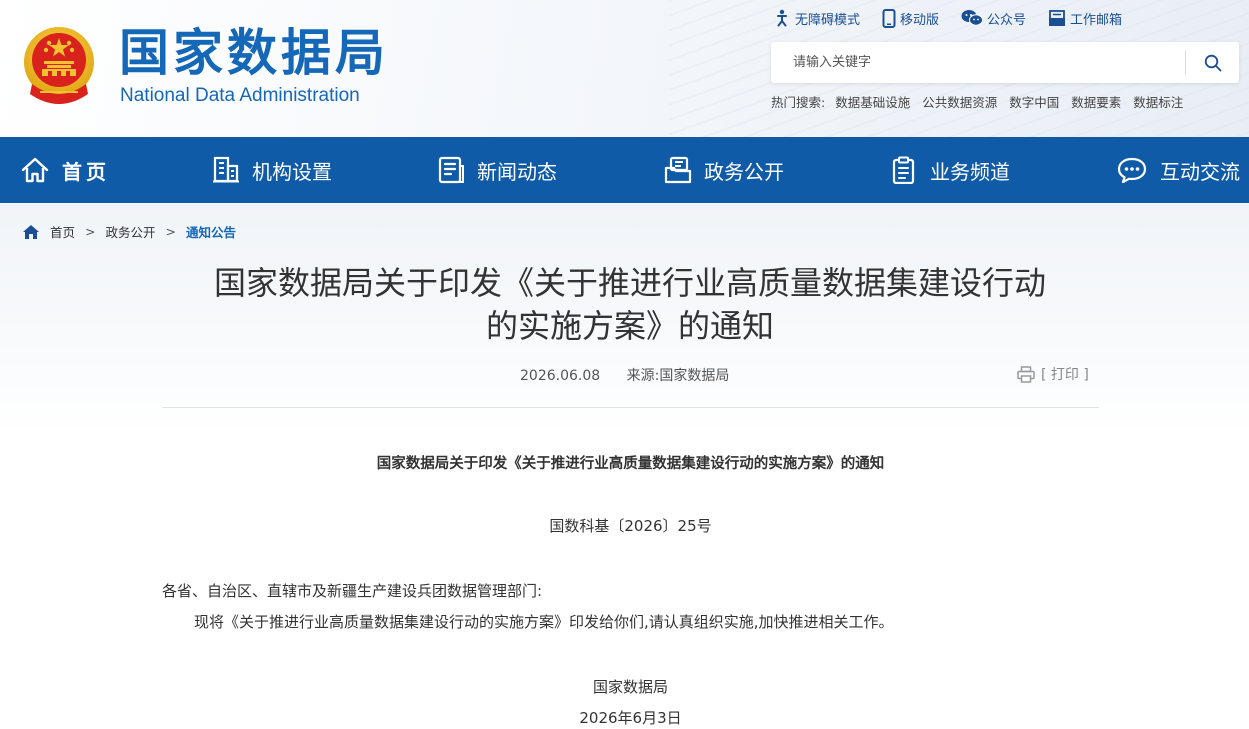 The image size is (1249, 729). Describe the element at coordinates (1096, 101) in the screenshot. I see `hot-search-item: 数据要素` at that location.